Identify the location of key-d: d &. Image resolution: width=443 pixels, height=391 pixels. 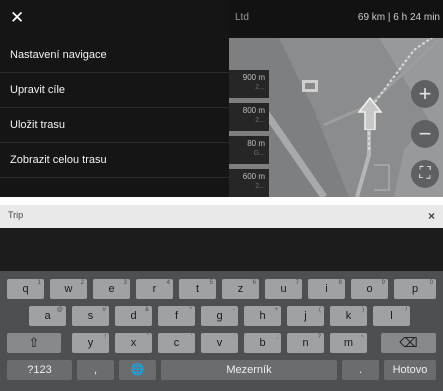
(133, 316).